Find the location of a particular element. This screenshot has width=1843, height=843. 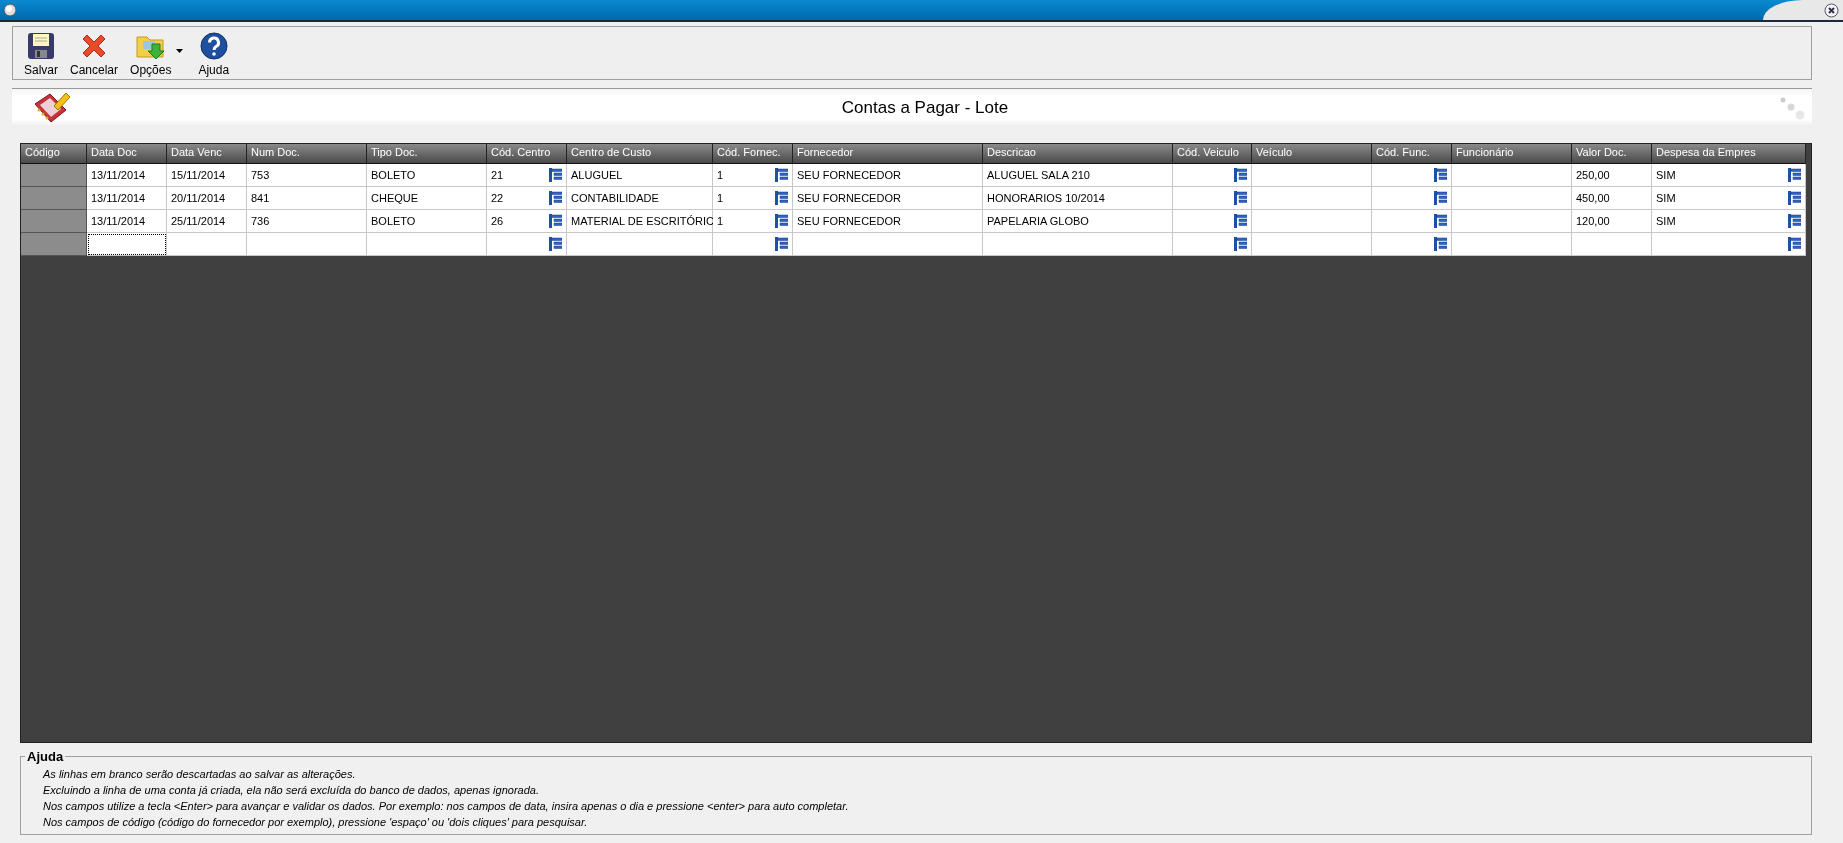

cell-text: ALUGUEL SALA 210 is located at coordinates (1038, 175).